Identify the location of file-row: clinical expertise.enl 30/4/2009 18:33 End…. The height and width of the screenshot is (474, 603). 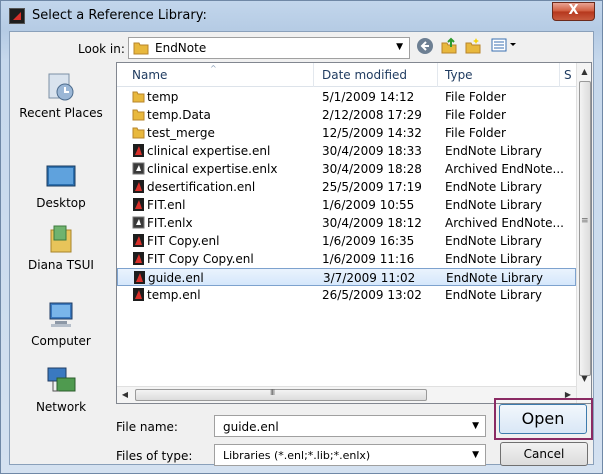
(346, 151).